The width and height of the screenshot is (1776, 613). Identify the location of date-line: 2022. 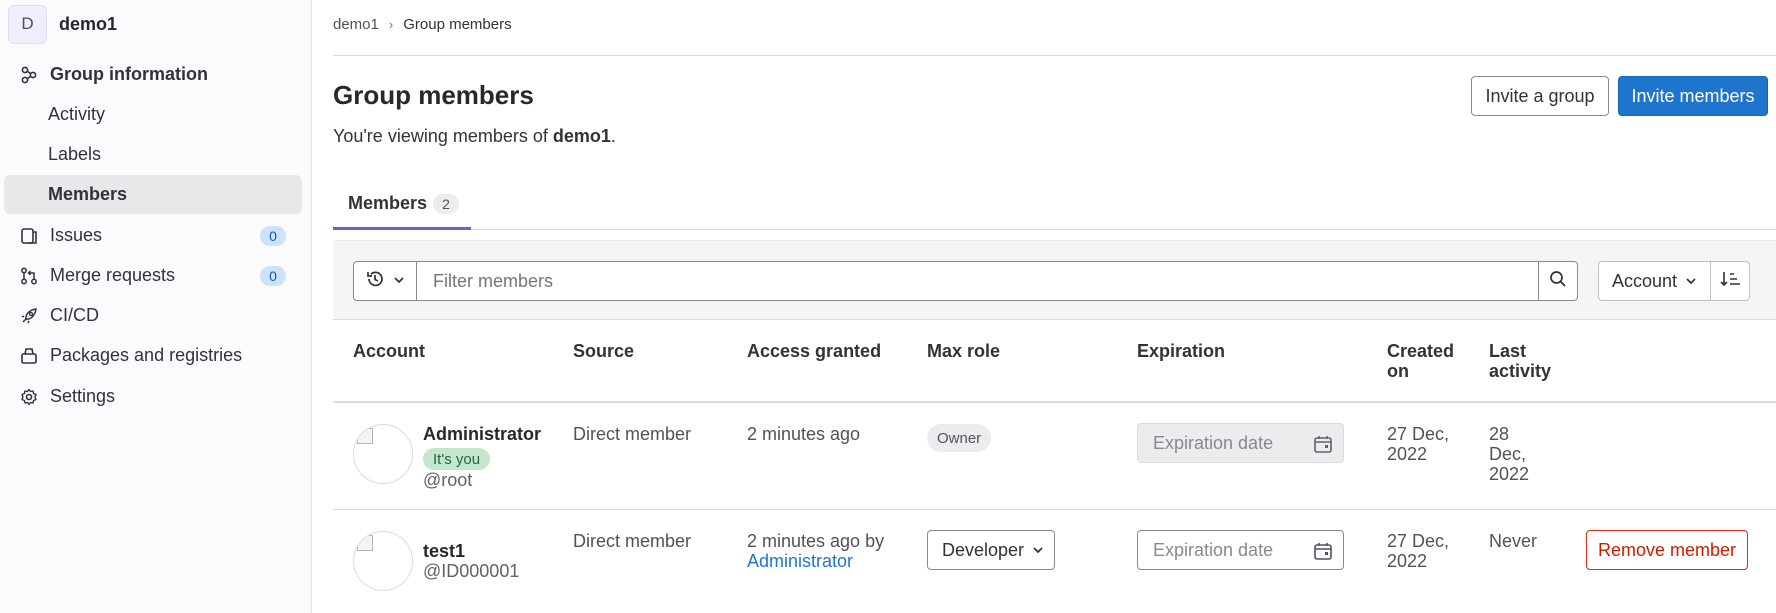
(1509, 474).